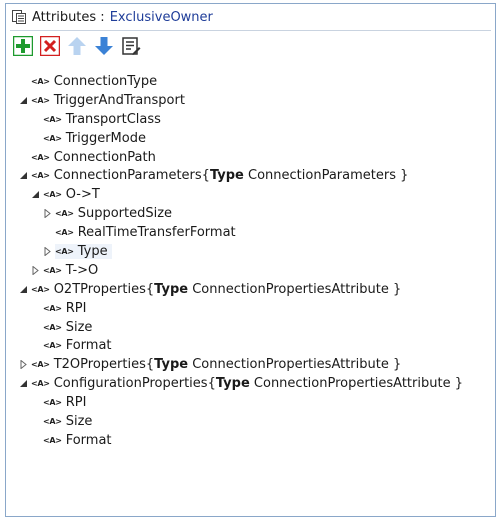  Describe the element at coordinates (252, 270) in the screenshot. I see `tree-node: <A> T->O` at that location.